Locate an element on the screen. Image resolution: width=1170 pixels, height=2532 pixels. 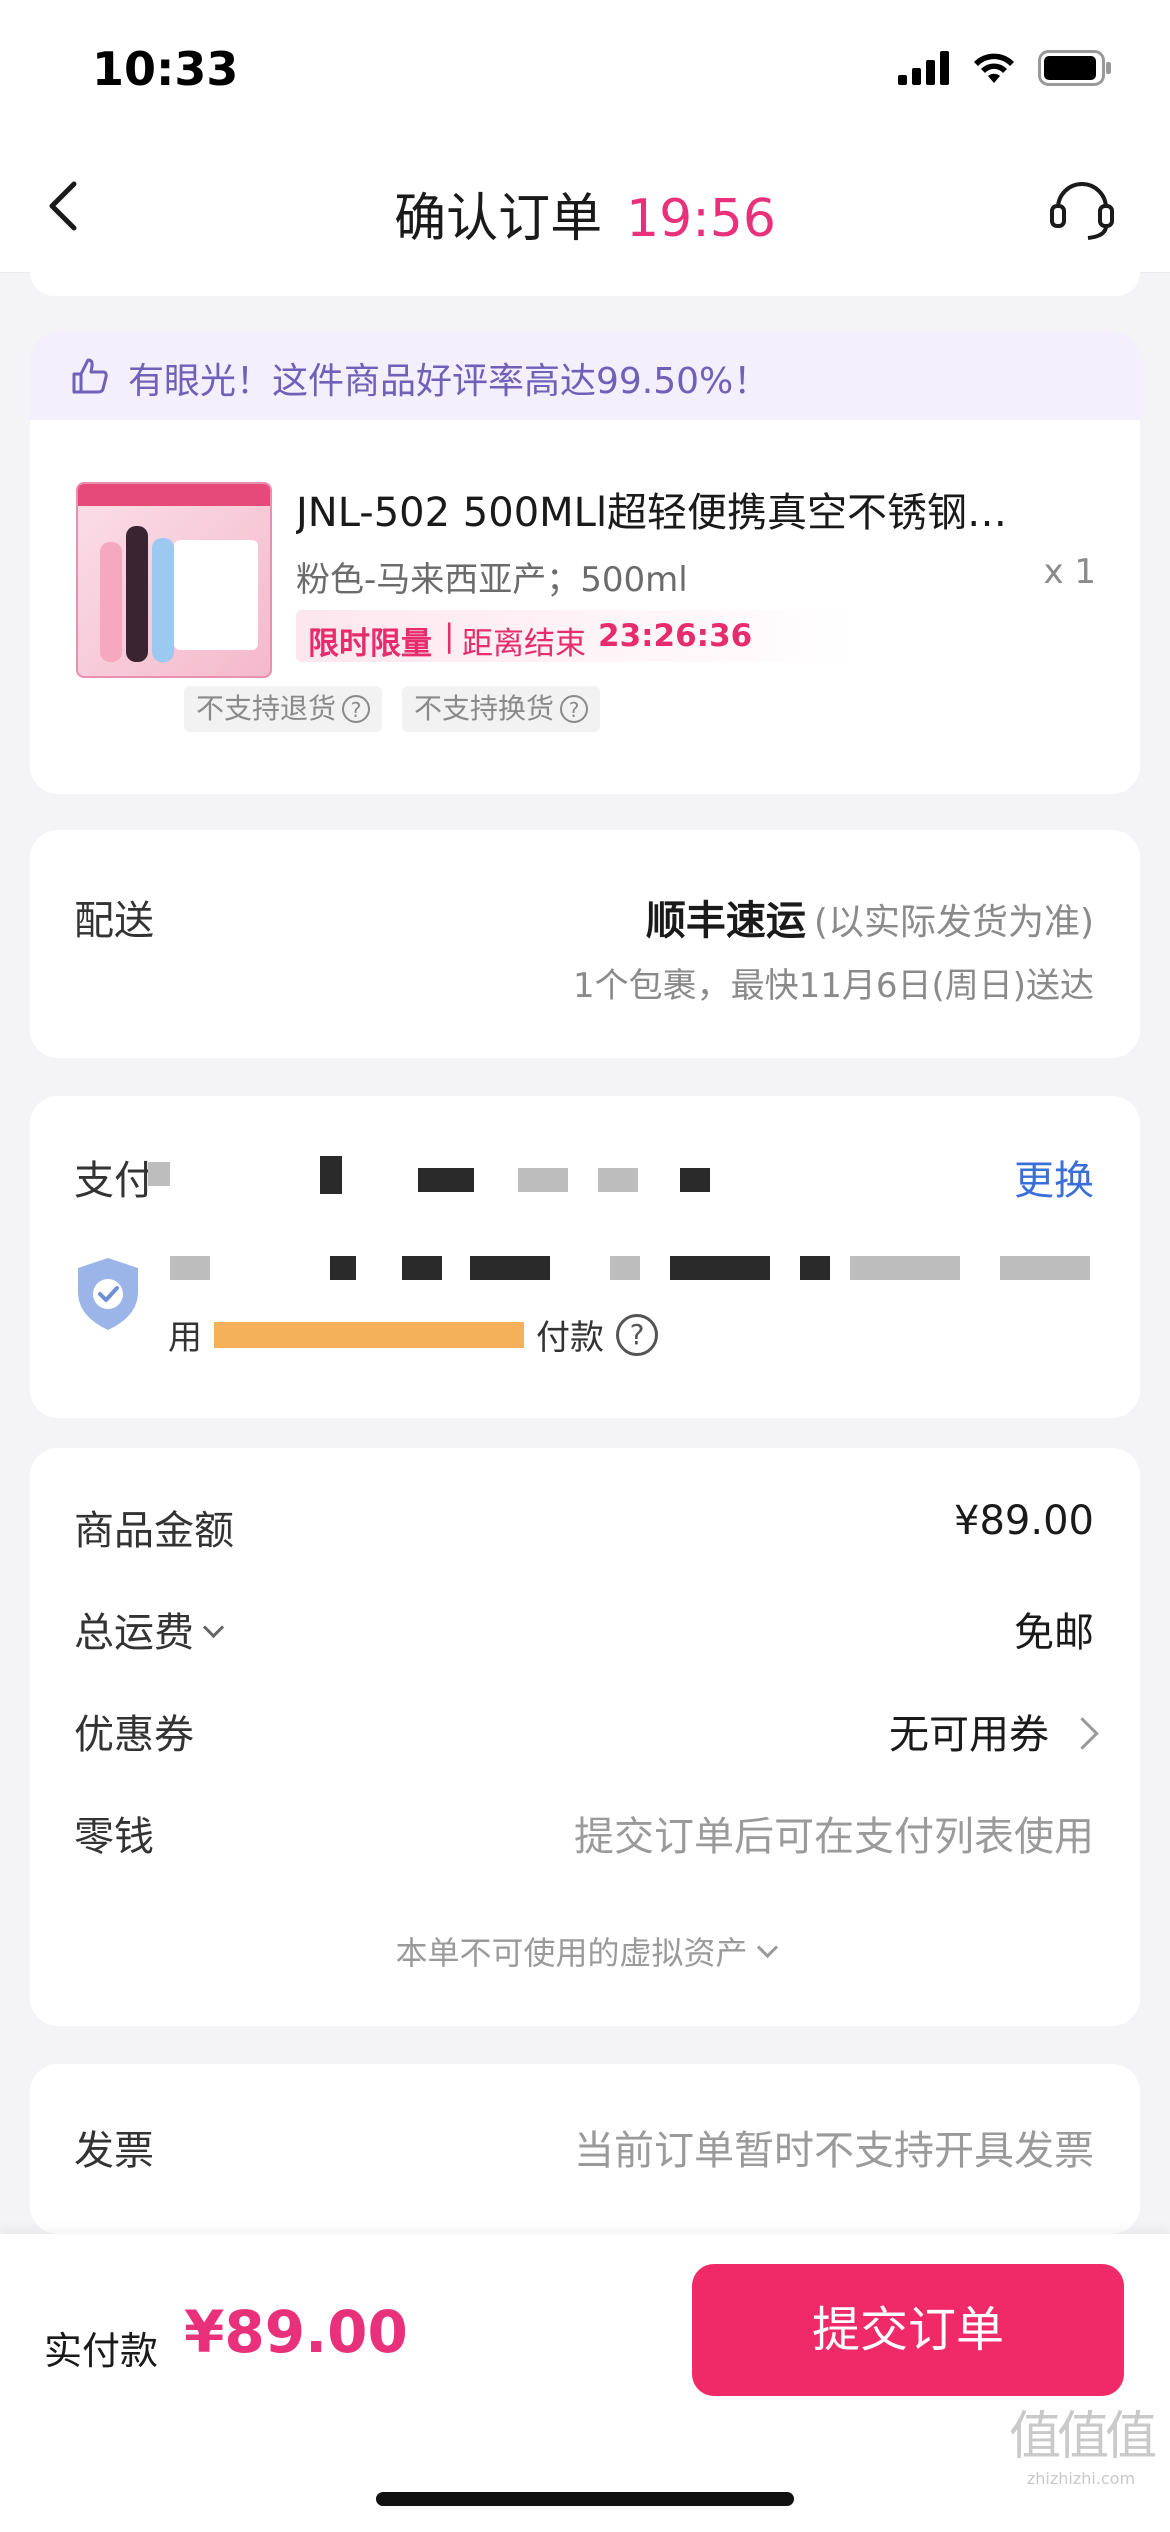
home-indicator is located at coordinates (585, 2499).